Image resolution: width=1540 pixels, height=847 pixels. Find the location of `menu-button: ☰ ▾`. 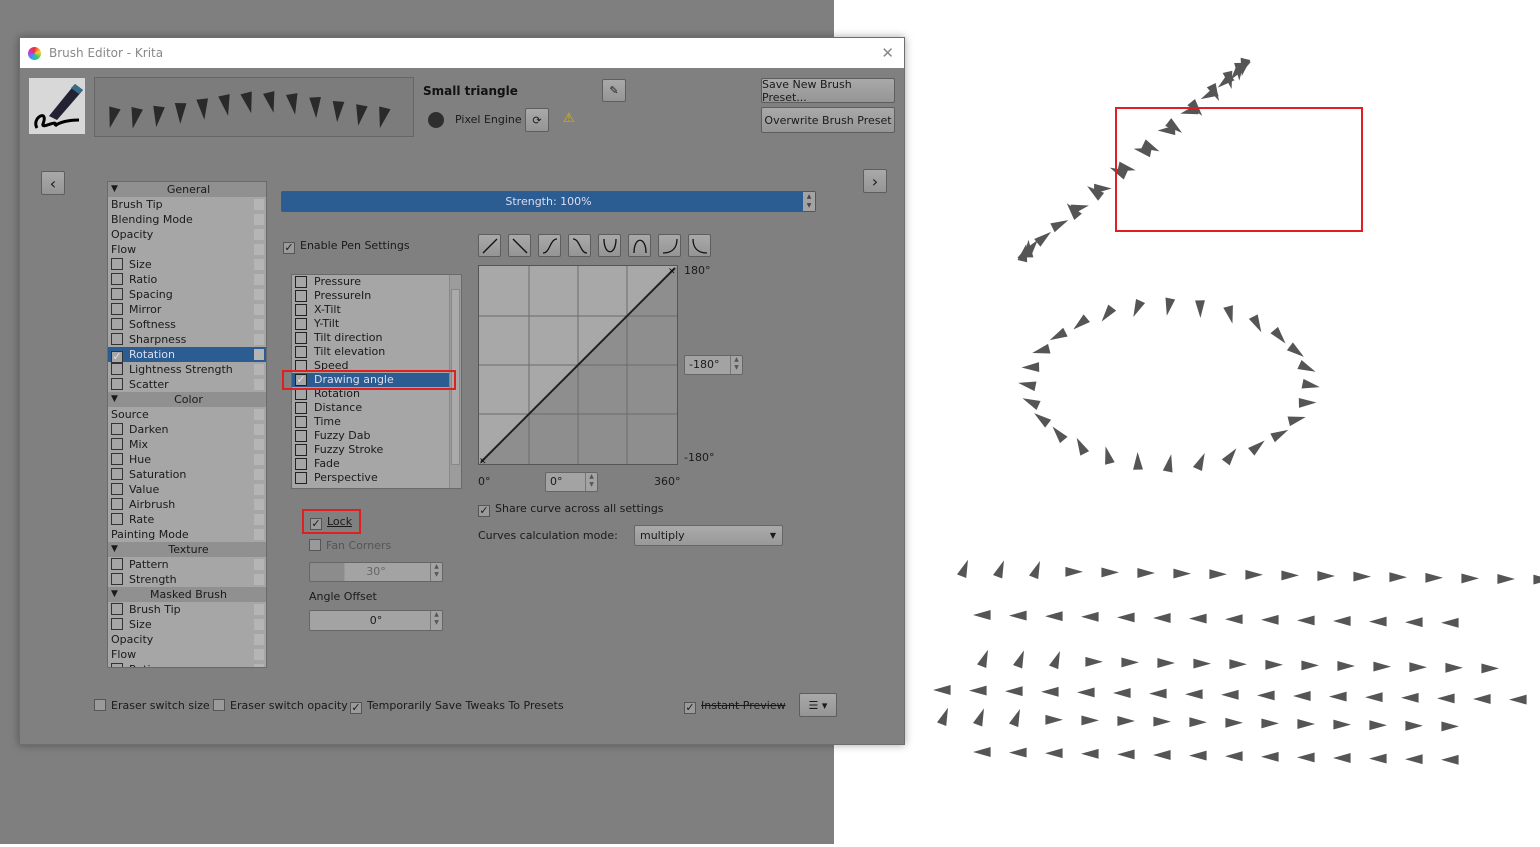

menu-button: ☰ ▾ is located at coordinates (818, 705).